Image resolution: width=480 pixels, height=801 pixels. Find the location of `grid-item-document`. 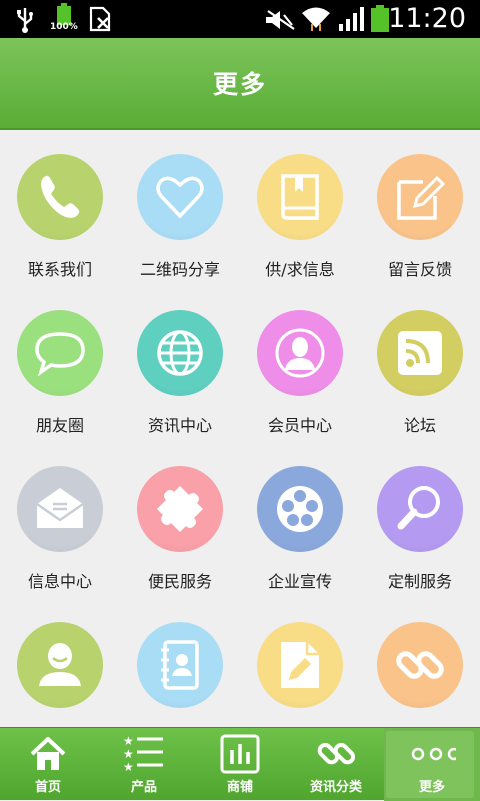

grid-item-document is located at coordinates (300, 664).